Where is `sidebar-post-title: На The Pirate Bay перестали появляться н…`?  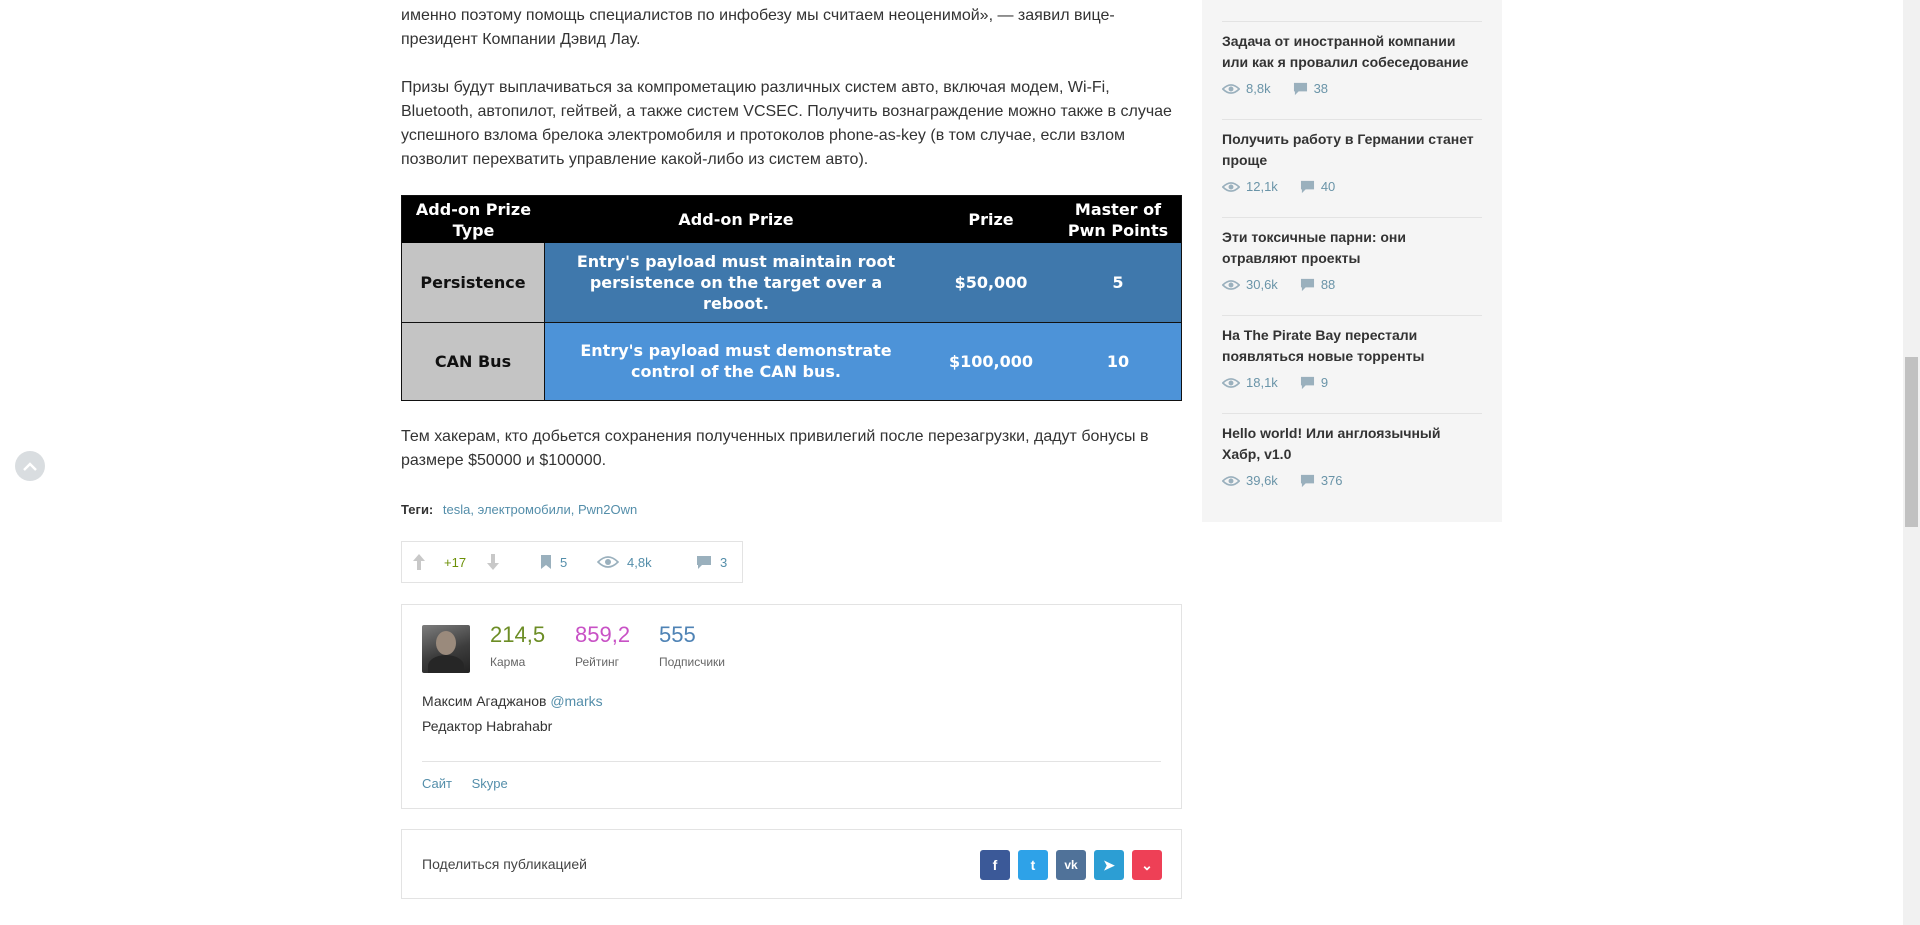
sidebar-post-title: На The Pirate Bay перестали появляться н… is located at coordinates (1352, 346).